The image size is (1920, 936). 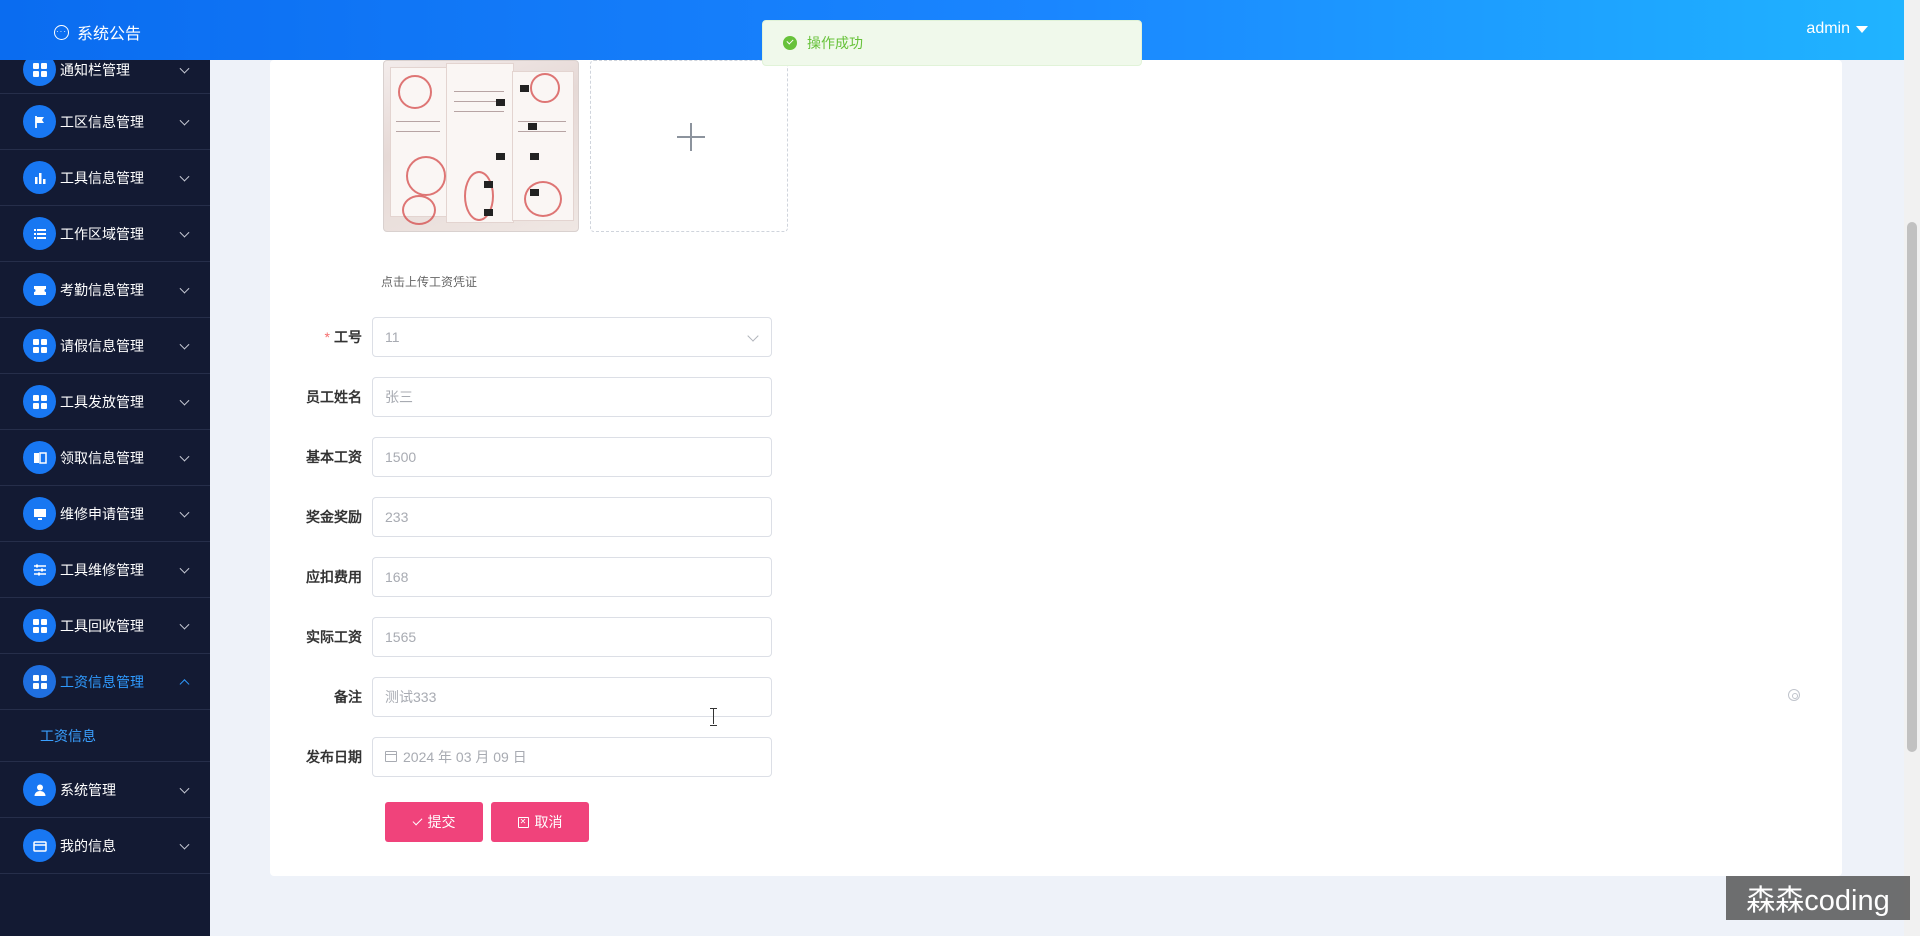 I want to click on sidebar-item-receive: 领取信息管理, so click(x=105, y=458).